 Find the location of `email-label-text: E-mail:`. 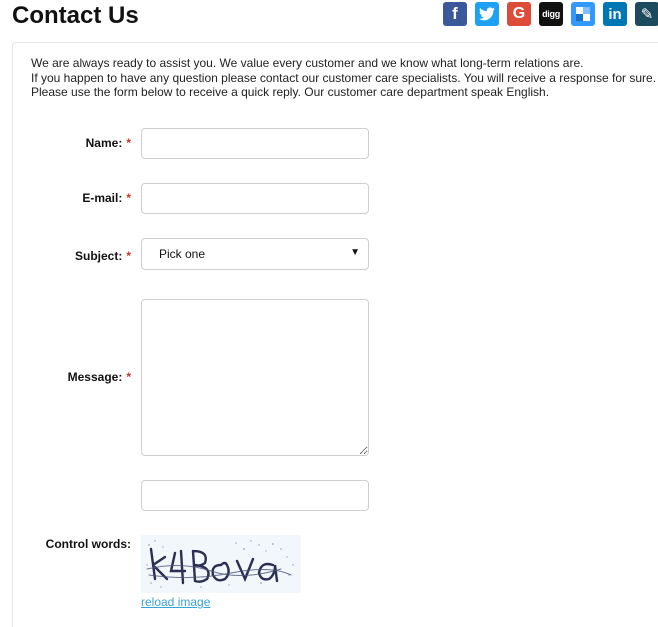

email-label-text: E-mail: is located at coordinates (102, 198).